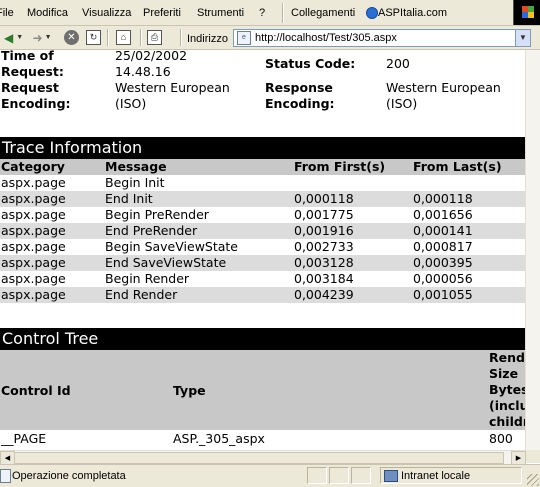 Image resolution: width=540 pixels, height=487 pixels. I want to click on trace-row: aspx.page Begin Render 0,003184 0,000056, so click(263, 279).